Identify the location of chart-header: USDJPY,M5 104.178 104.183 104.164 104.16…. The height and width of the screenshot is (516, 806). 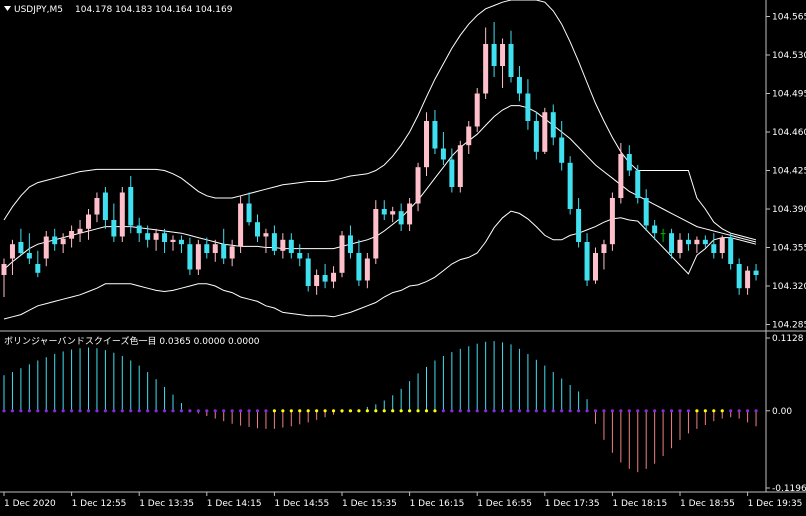
(118, 10).